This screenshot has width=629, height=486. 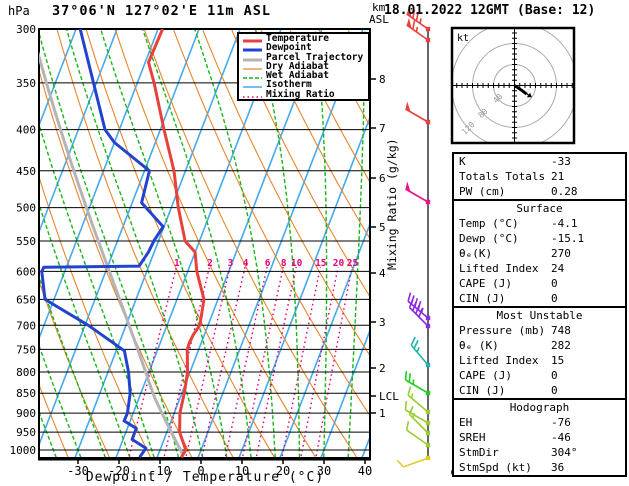 I want to click on svg-text: 1000, so click(x=23, y=450).